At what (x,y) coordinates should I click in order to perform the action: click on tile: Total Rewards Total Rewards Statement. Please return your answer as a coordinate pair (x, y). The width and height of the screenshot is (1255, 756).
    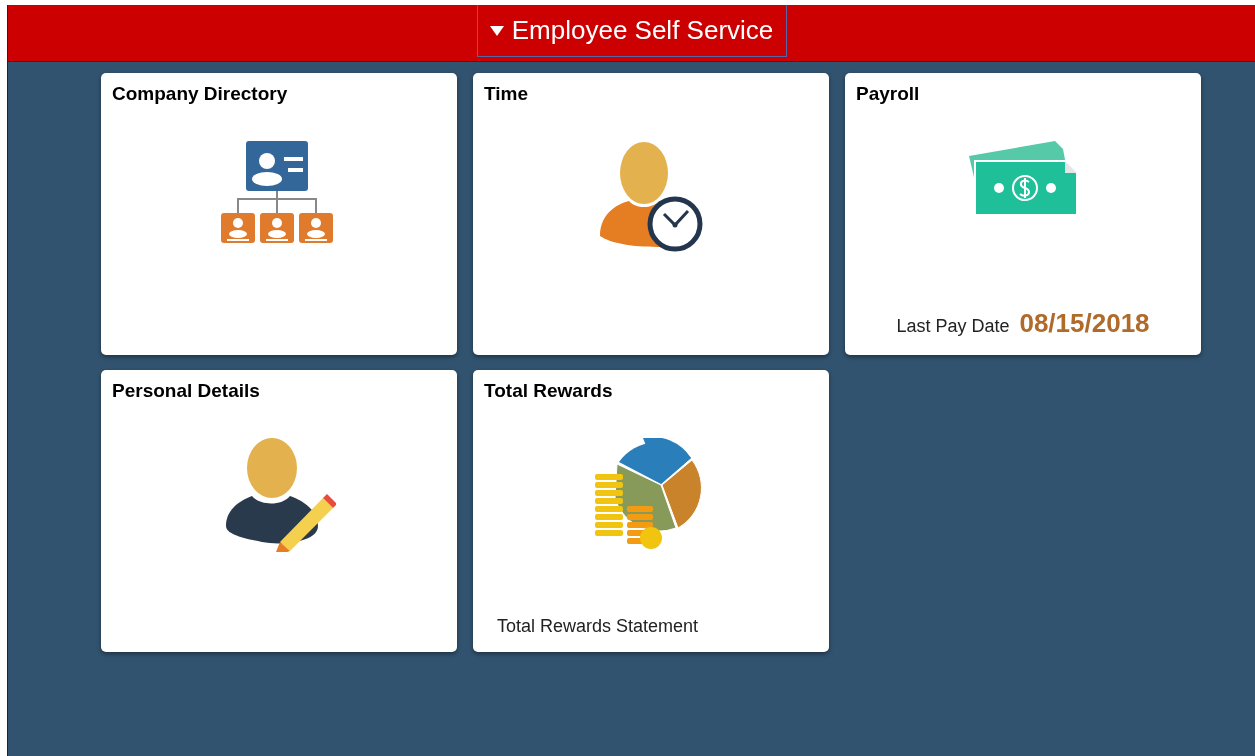
    Looking at the image, I should click on (651, 511).